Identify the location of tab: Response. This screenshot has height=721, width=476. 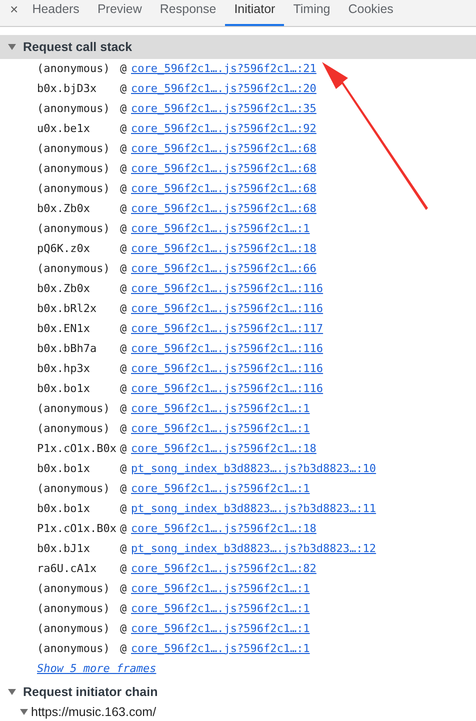
(188, 13).